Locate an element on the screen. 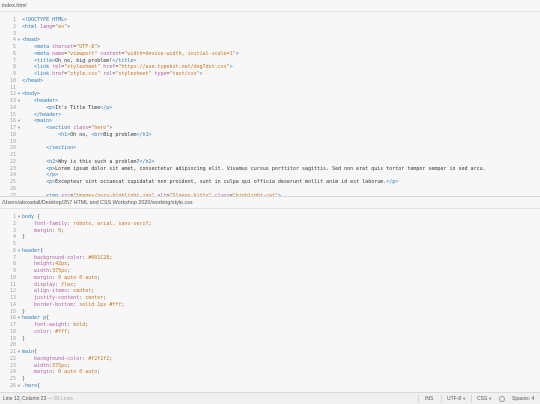 The width and height of the screenshot is (540, 404). code-line: 20 </section> is located at coordinates (270, 148).